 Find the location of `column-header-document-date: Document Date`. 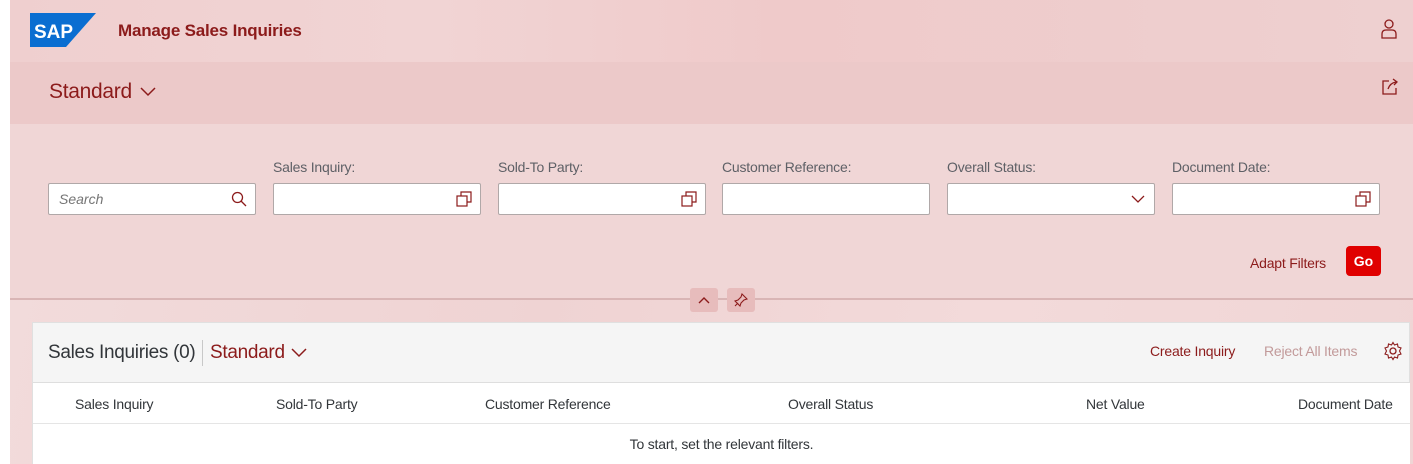

column-header-document-date: Document Date is located at coordinates (1345, 404).